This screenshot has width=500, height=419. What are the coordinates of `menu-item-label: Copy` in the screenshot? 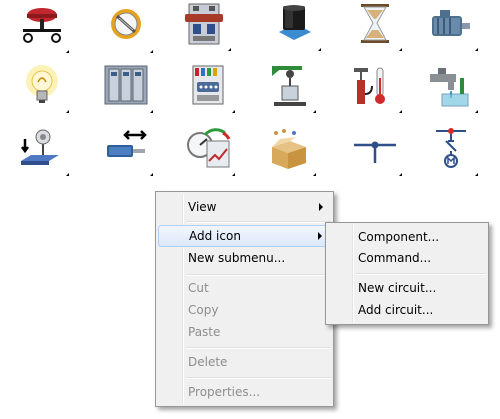 It's located at (203, 310).